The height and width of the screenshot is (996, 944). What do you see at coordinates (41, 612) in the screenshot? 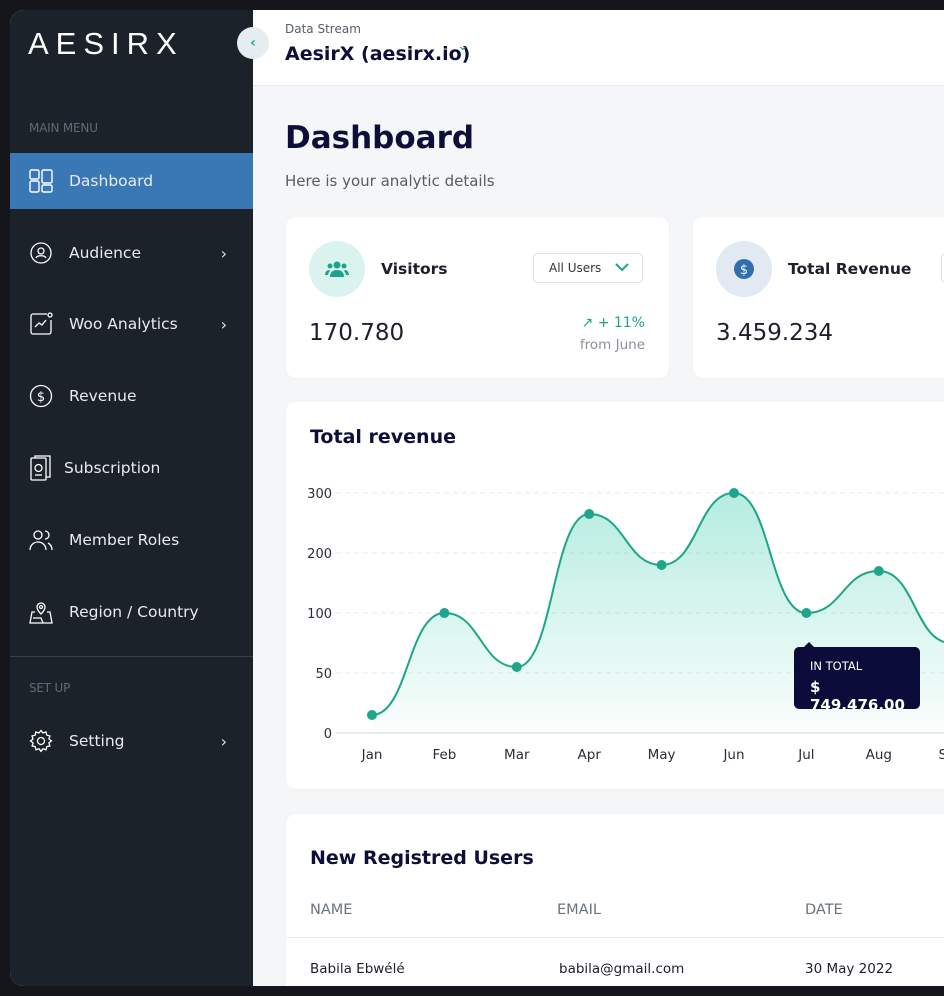
I see `map-pin-icon` at bounding box center [41, 612].